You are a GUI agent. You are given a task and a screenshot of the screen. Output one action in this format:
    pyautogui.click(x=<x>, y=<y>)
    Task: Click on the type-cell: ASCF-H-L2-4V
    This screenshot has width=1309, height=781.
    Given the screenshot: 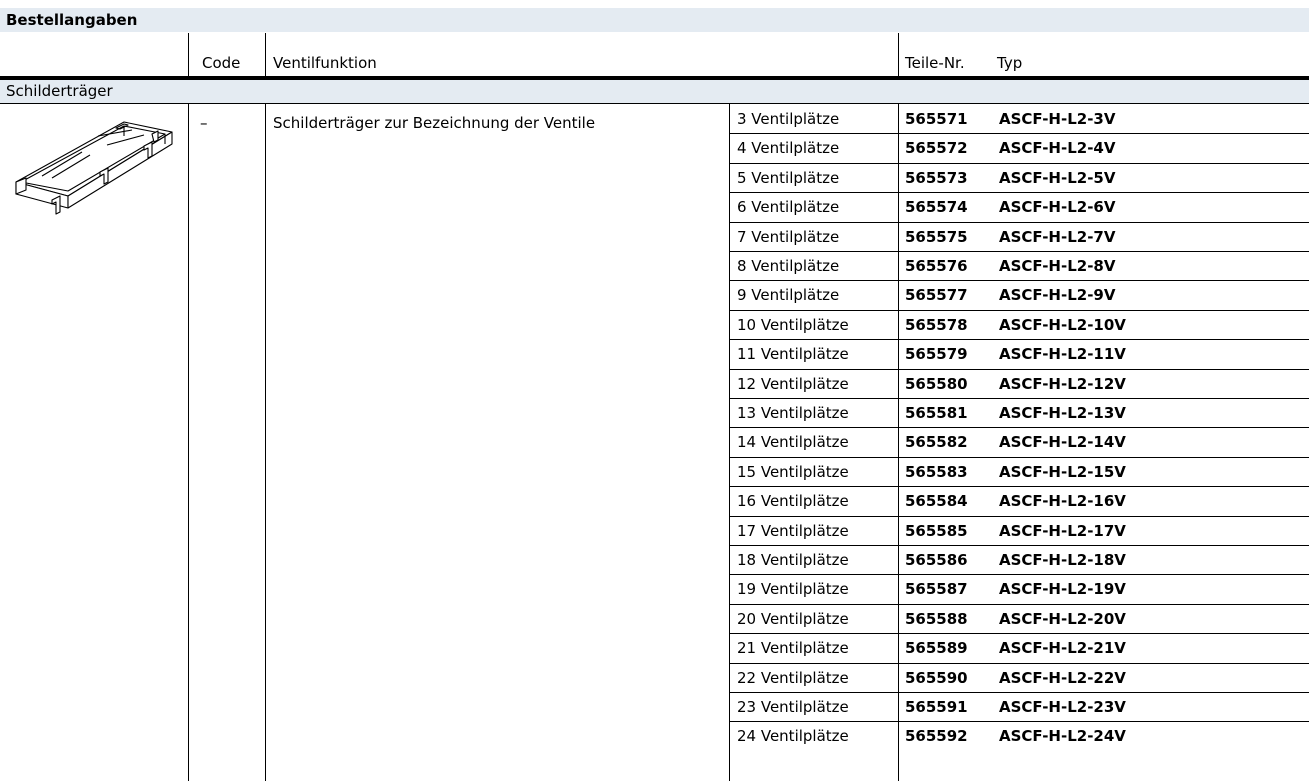 What is the action you would take?
    pyautogui.click(x=1057, y=148)
    